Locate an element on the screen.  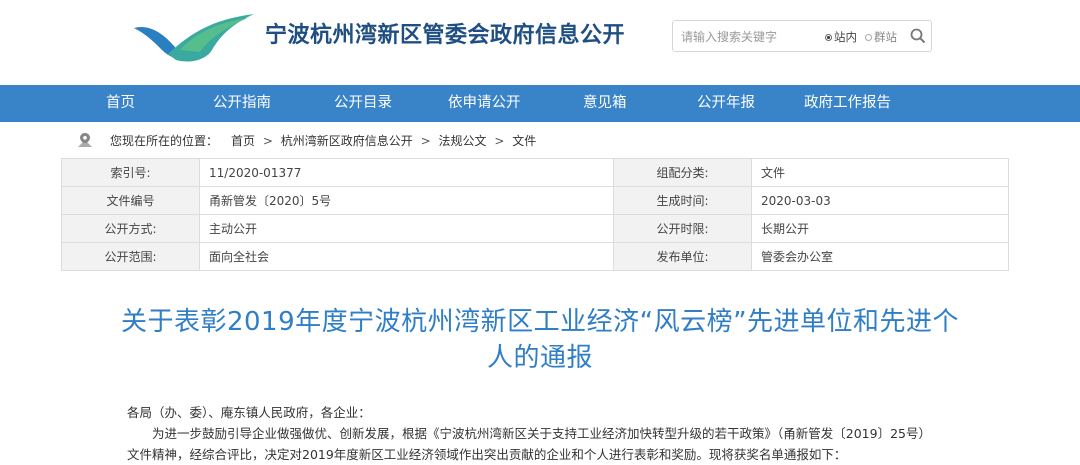
meta-value-category: 文件 is located at coordinates (880, 172).